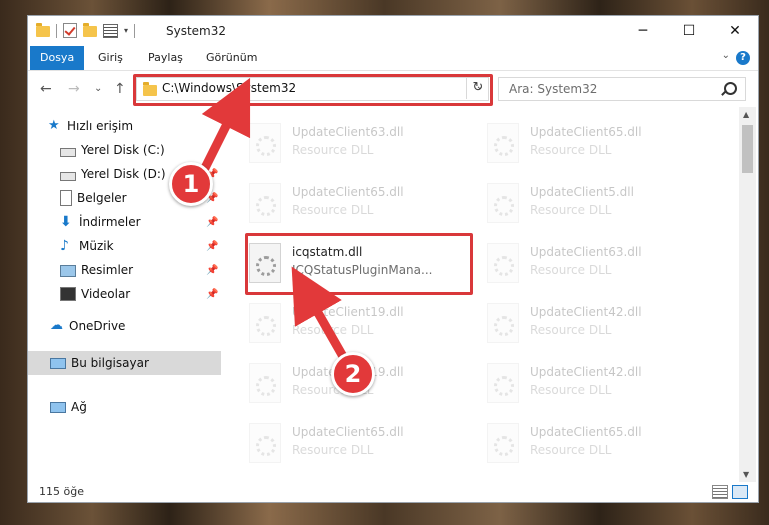 Image resolution: width=769 pixels, height=525 pixels. Describe the element at coordinates (320, 315) in the screenshot. I see `arrow-to-file` at that location.